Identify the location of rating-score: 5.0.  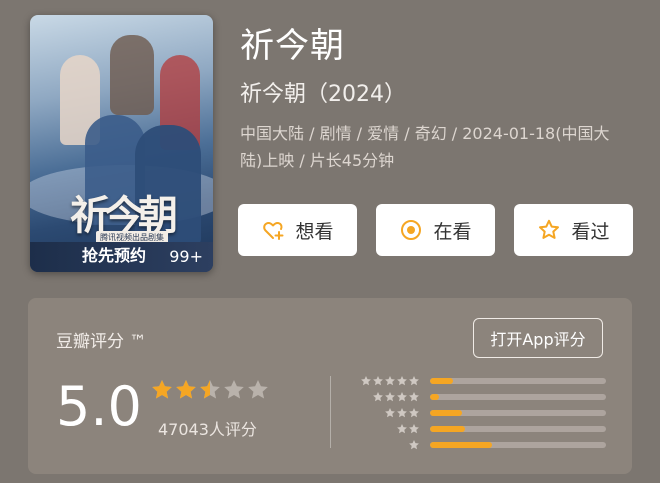
(99, 406).